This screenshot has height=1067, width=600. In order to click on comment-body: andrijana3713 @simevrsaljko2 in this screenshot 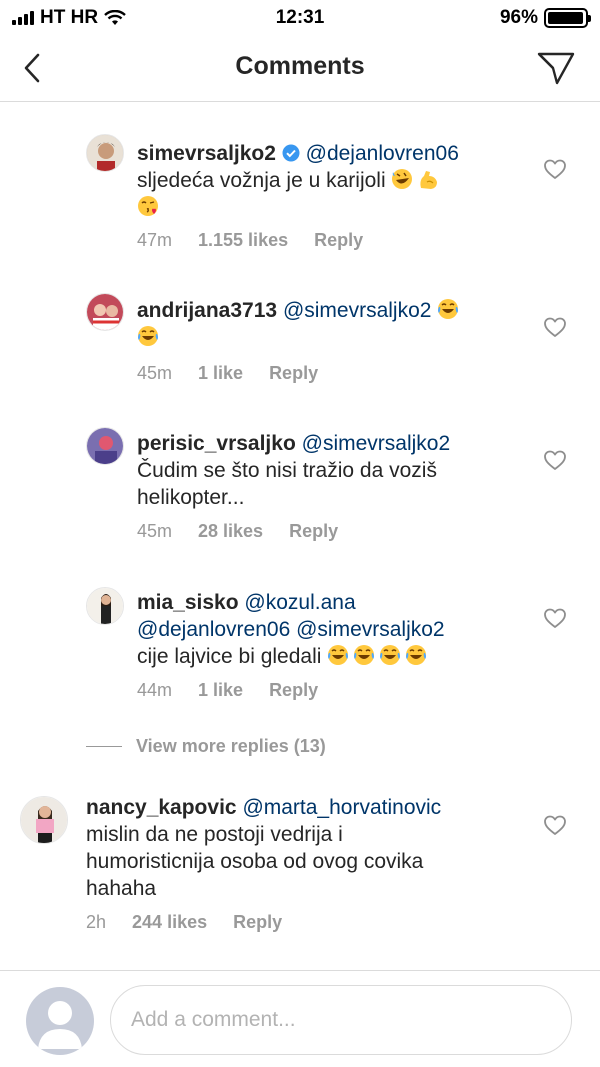, I will do `click(332, 324)`.